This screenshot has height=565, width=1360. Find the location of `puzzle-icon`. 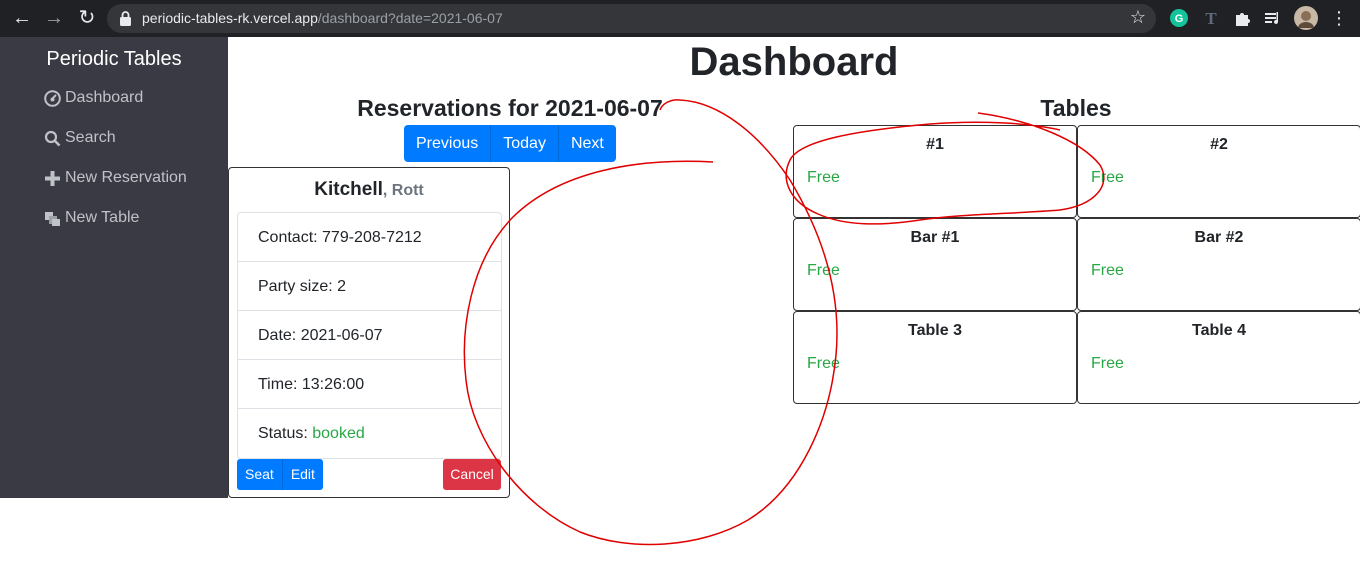

puzzle-icon is located at coordinates (1242, 18).